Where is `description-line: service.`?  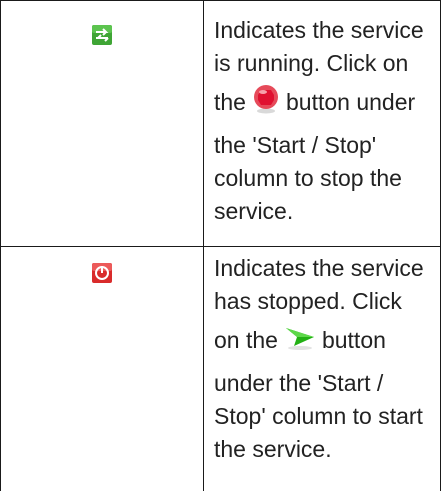 description-line: service. is located at coordinates (254, 211).